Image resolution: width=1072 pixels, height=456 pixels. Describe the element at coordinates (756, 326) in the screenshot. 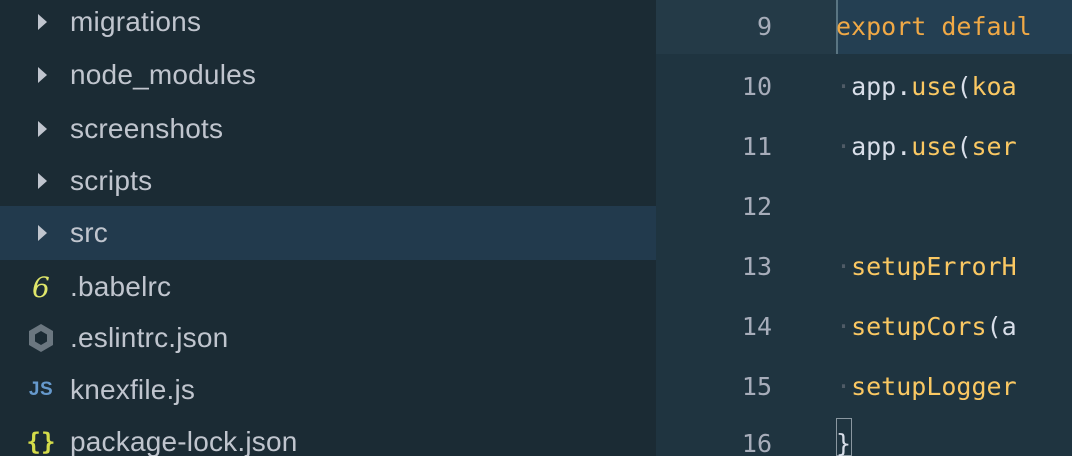

I see `line-number: 14` at that location.